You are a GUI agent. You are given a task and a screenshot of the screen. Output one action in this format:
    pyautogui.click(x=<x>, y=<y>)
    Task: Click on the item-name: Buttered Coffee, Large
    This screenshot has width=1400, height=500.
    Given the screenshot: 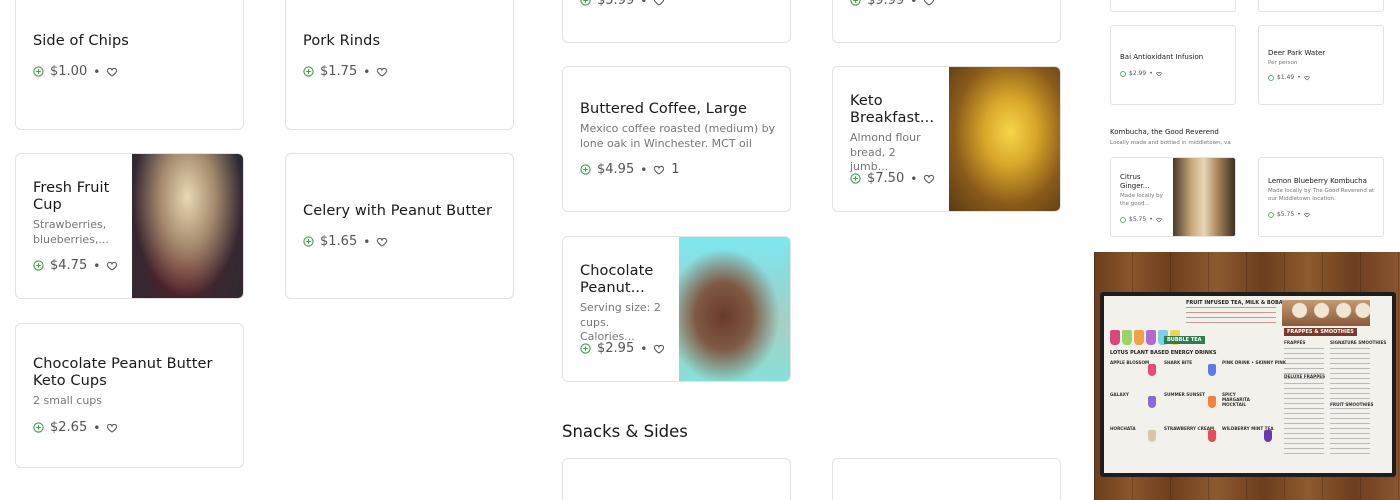 What is the action you would take?
    pyautogui.click(x=664, y=109)
    